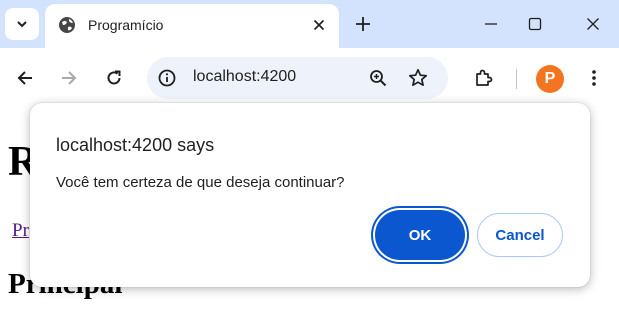  I want to click on star-icon, so click(418, 77).